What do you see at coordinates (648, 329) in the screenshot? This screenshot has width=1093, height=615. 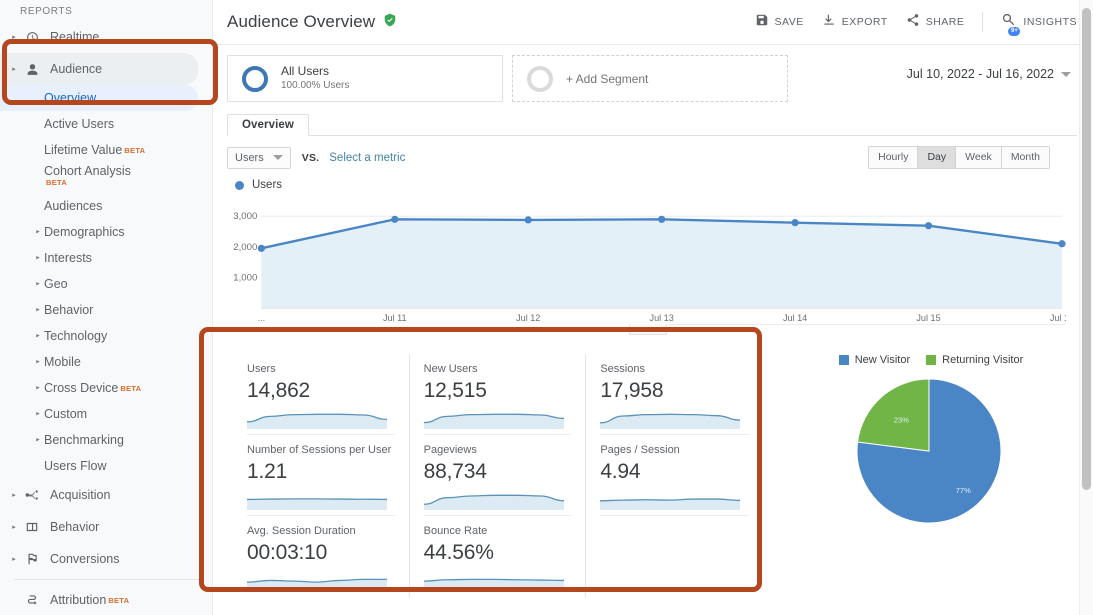 I see `annotations-toggle` at bounding box center [648, 329].